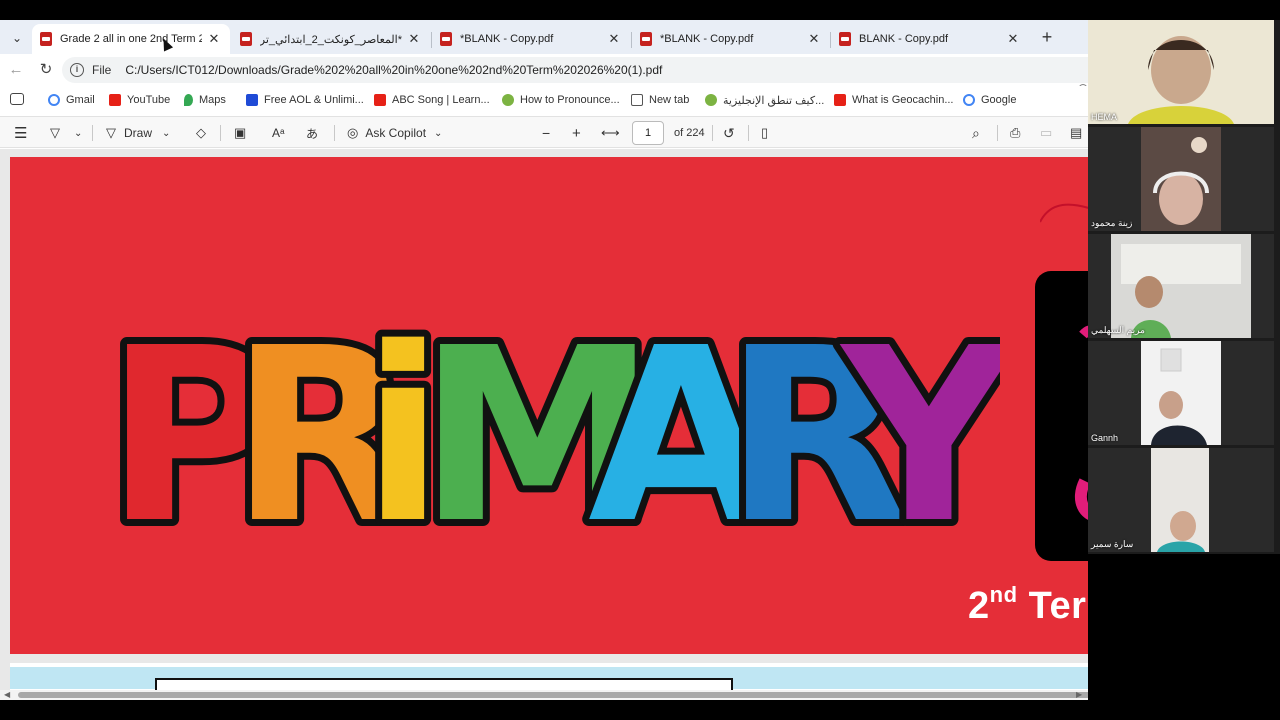  I want to click on google-icon, so click(969, 100).